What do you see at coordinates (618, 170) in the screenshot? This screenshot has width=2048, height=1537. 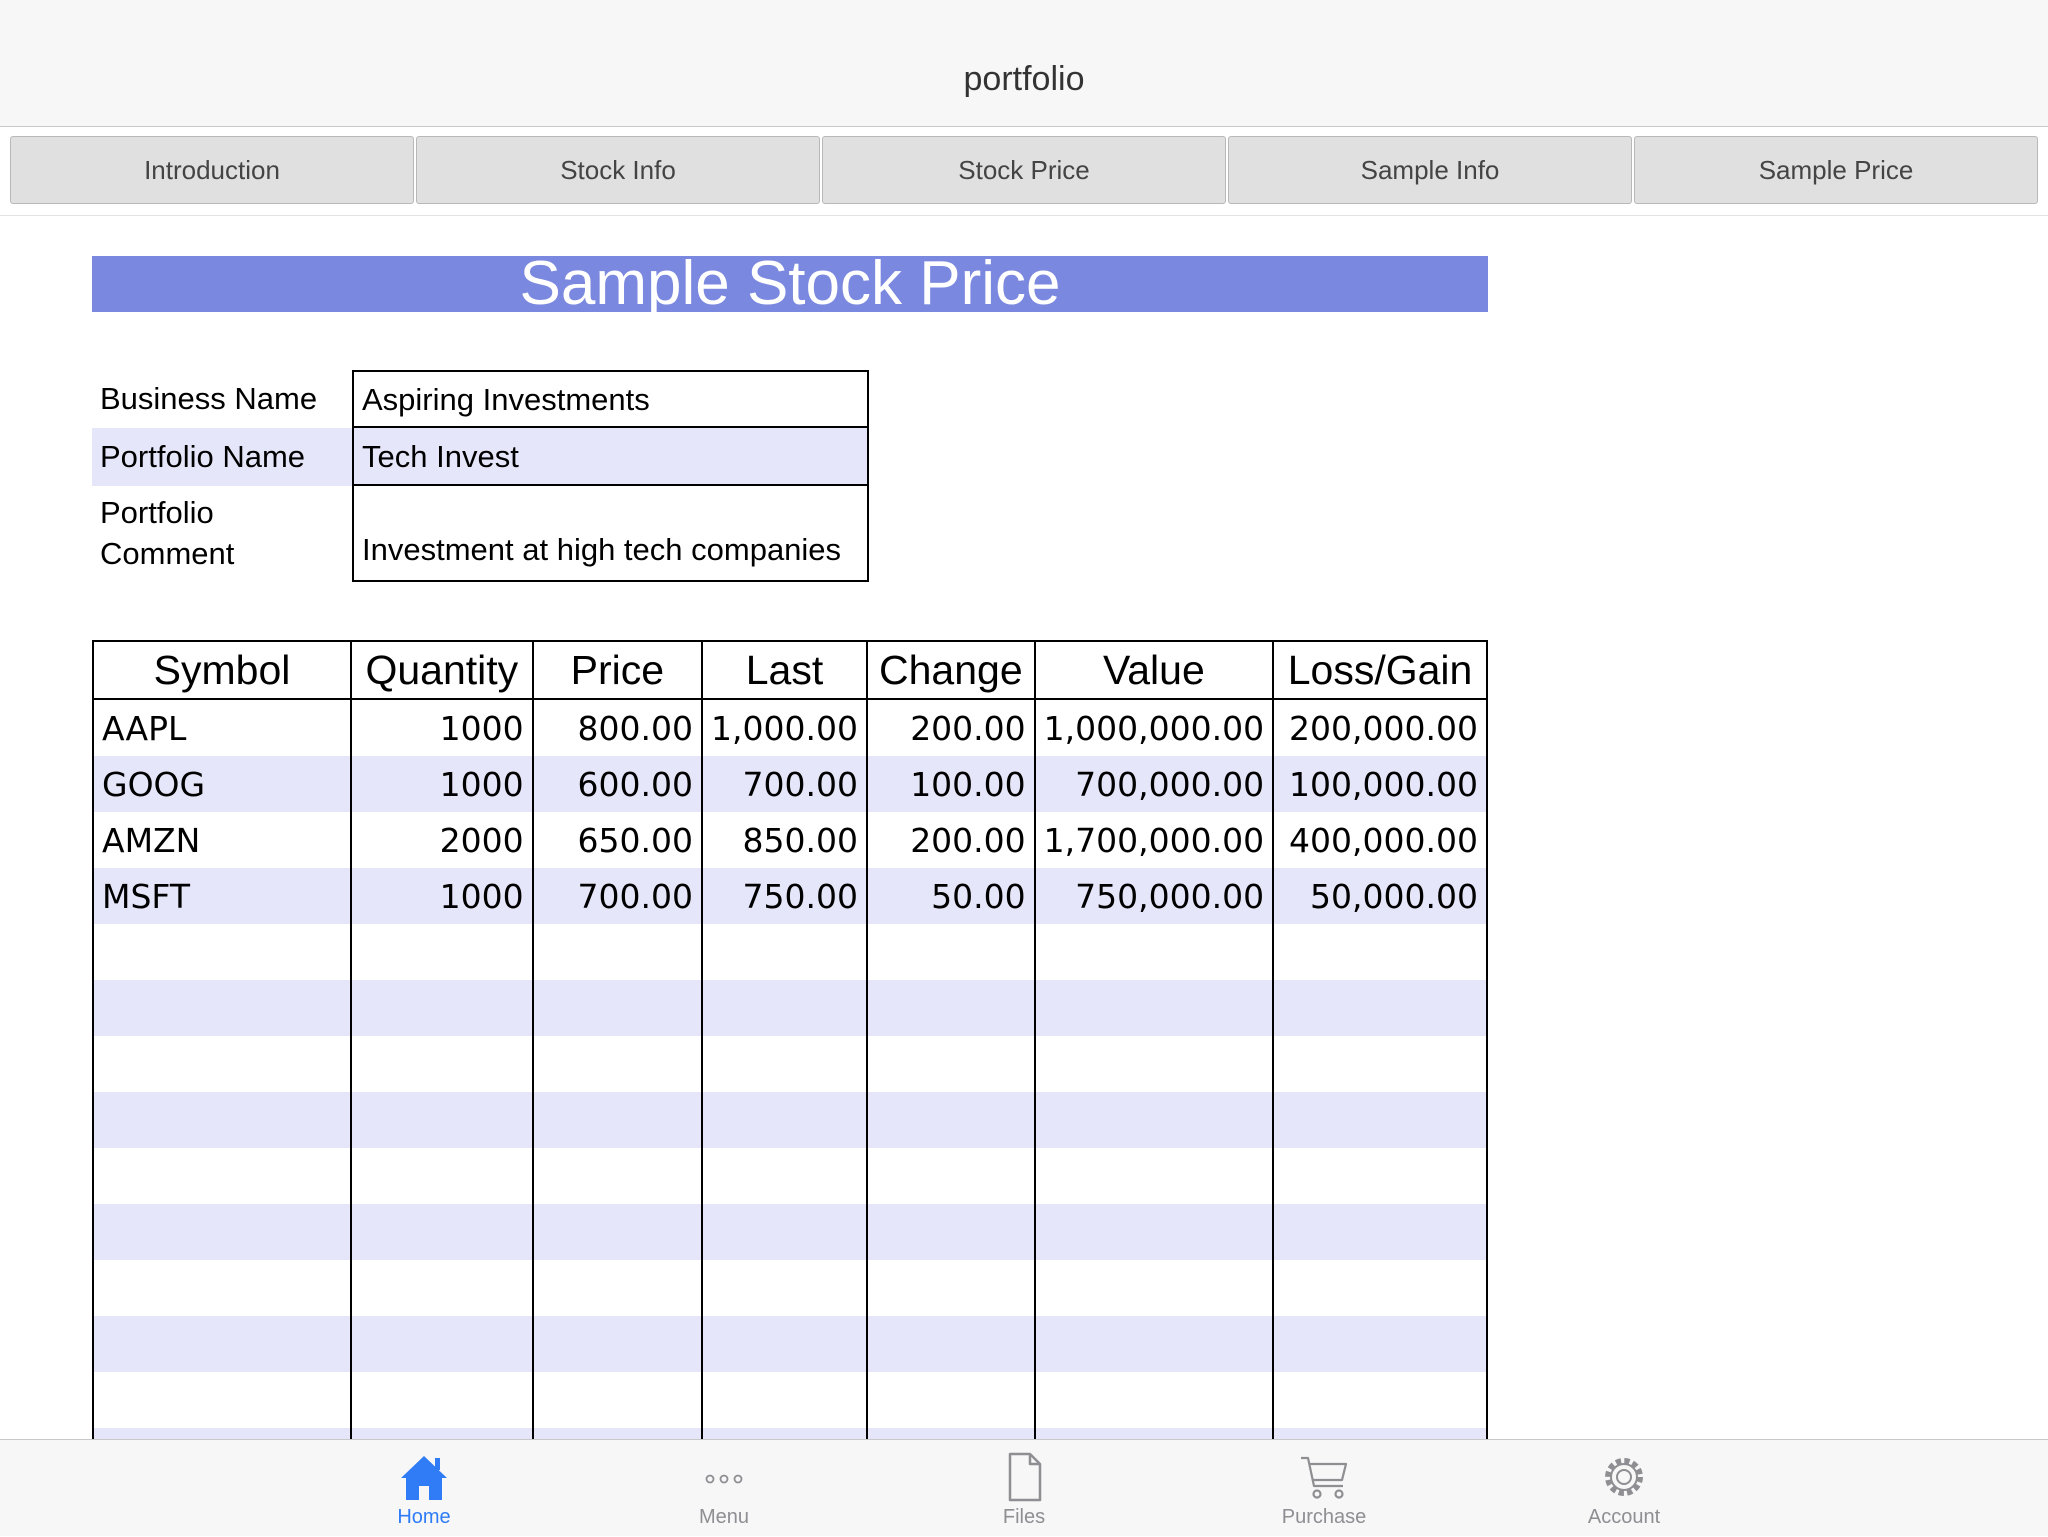 I see `tab-stock-info: Stock Info` at bounding box center [618, 170].